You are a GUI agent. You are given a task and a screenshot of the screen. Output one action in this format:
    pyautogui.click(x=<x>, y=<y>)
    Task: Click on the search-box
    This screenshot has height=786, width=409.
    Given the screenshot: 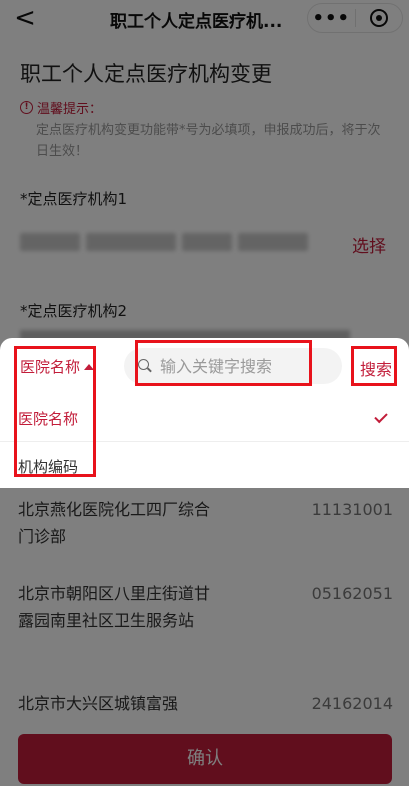 What is the action you would take?
    pyautogui.click(x=233, y=366)
    